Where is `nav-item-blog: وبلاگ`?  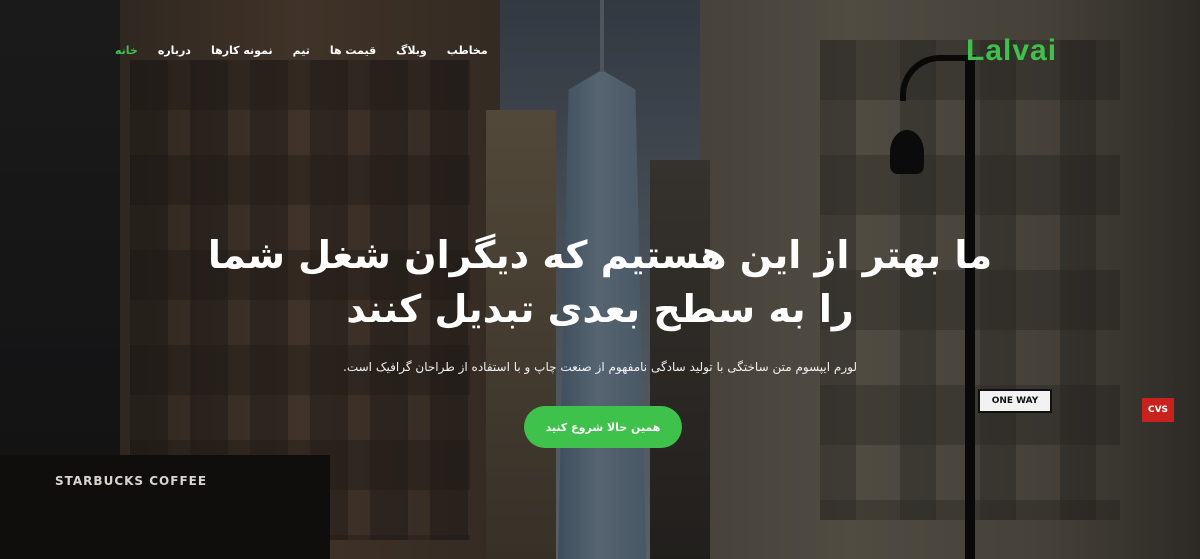
nav-item-blog: وبلاگ is located at coordinates (411, 50).